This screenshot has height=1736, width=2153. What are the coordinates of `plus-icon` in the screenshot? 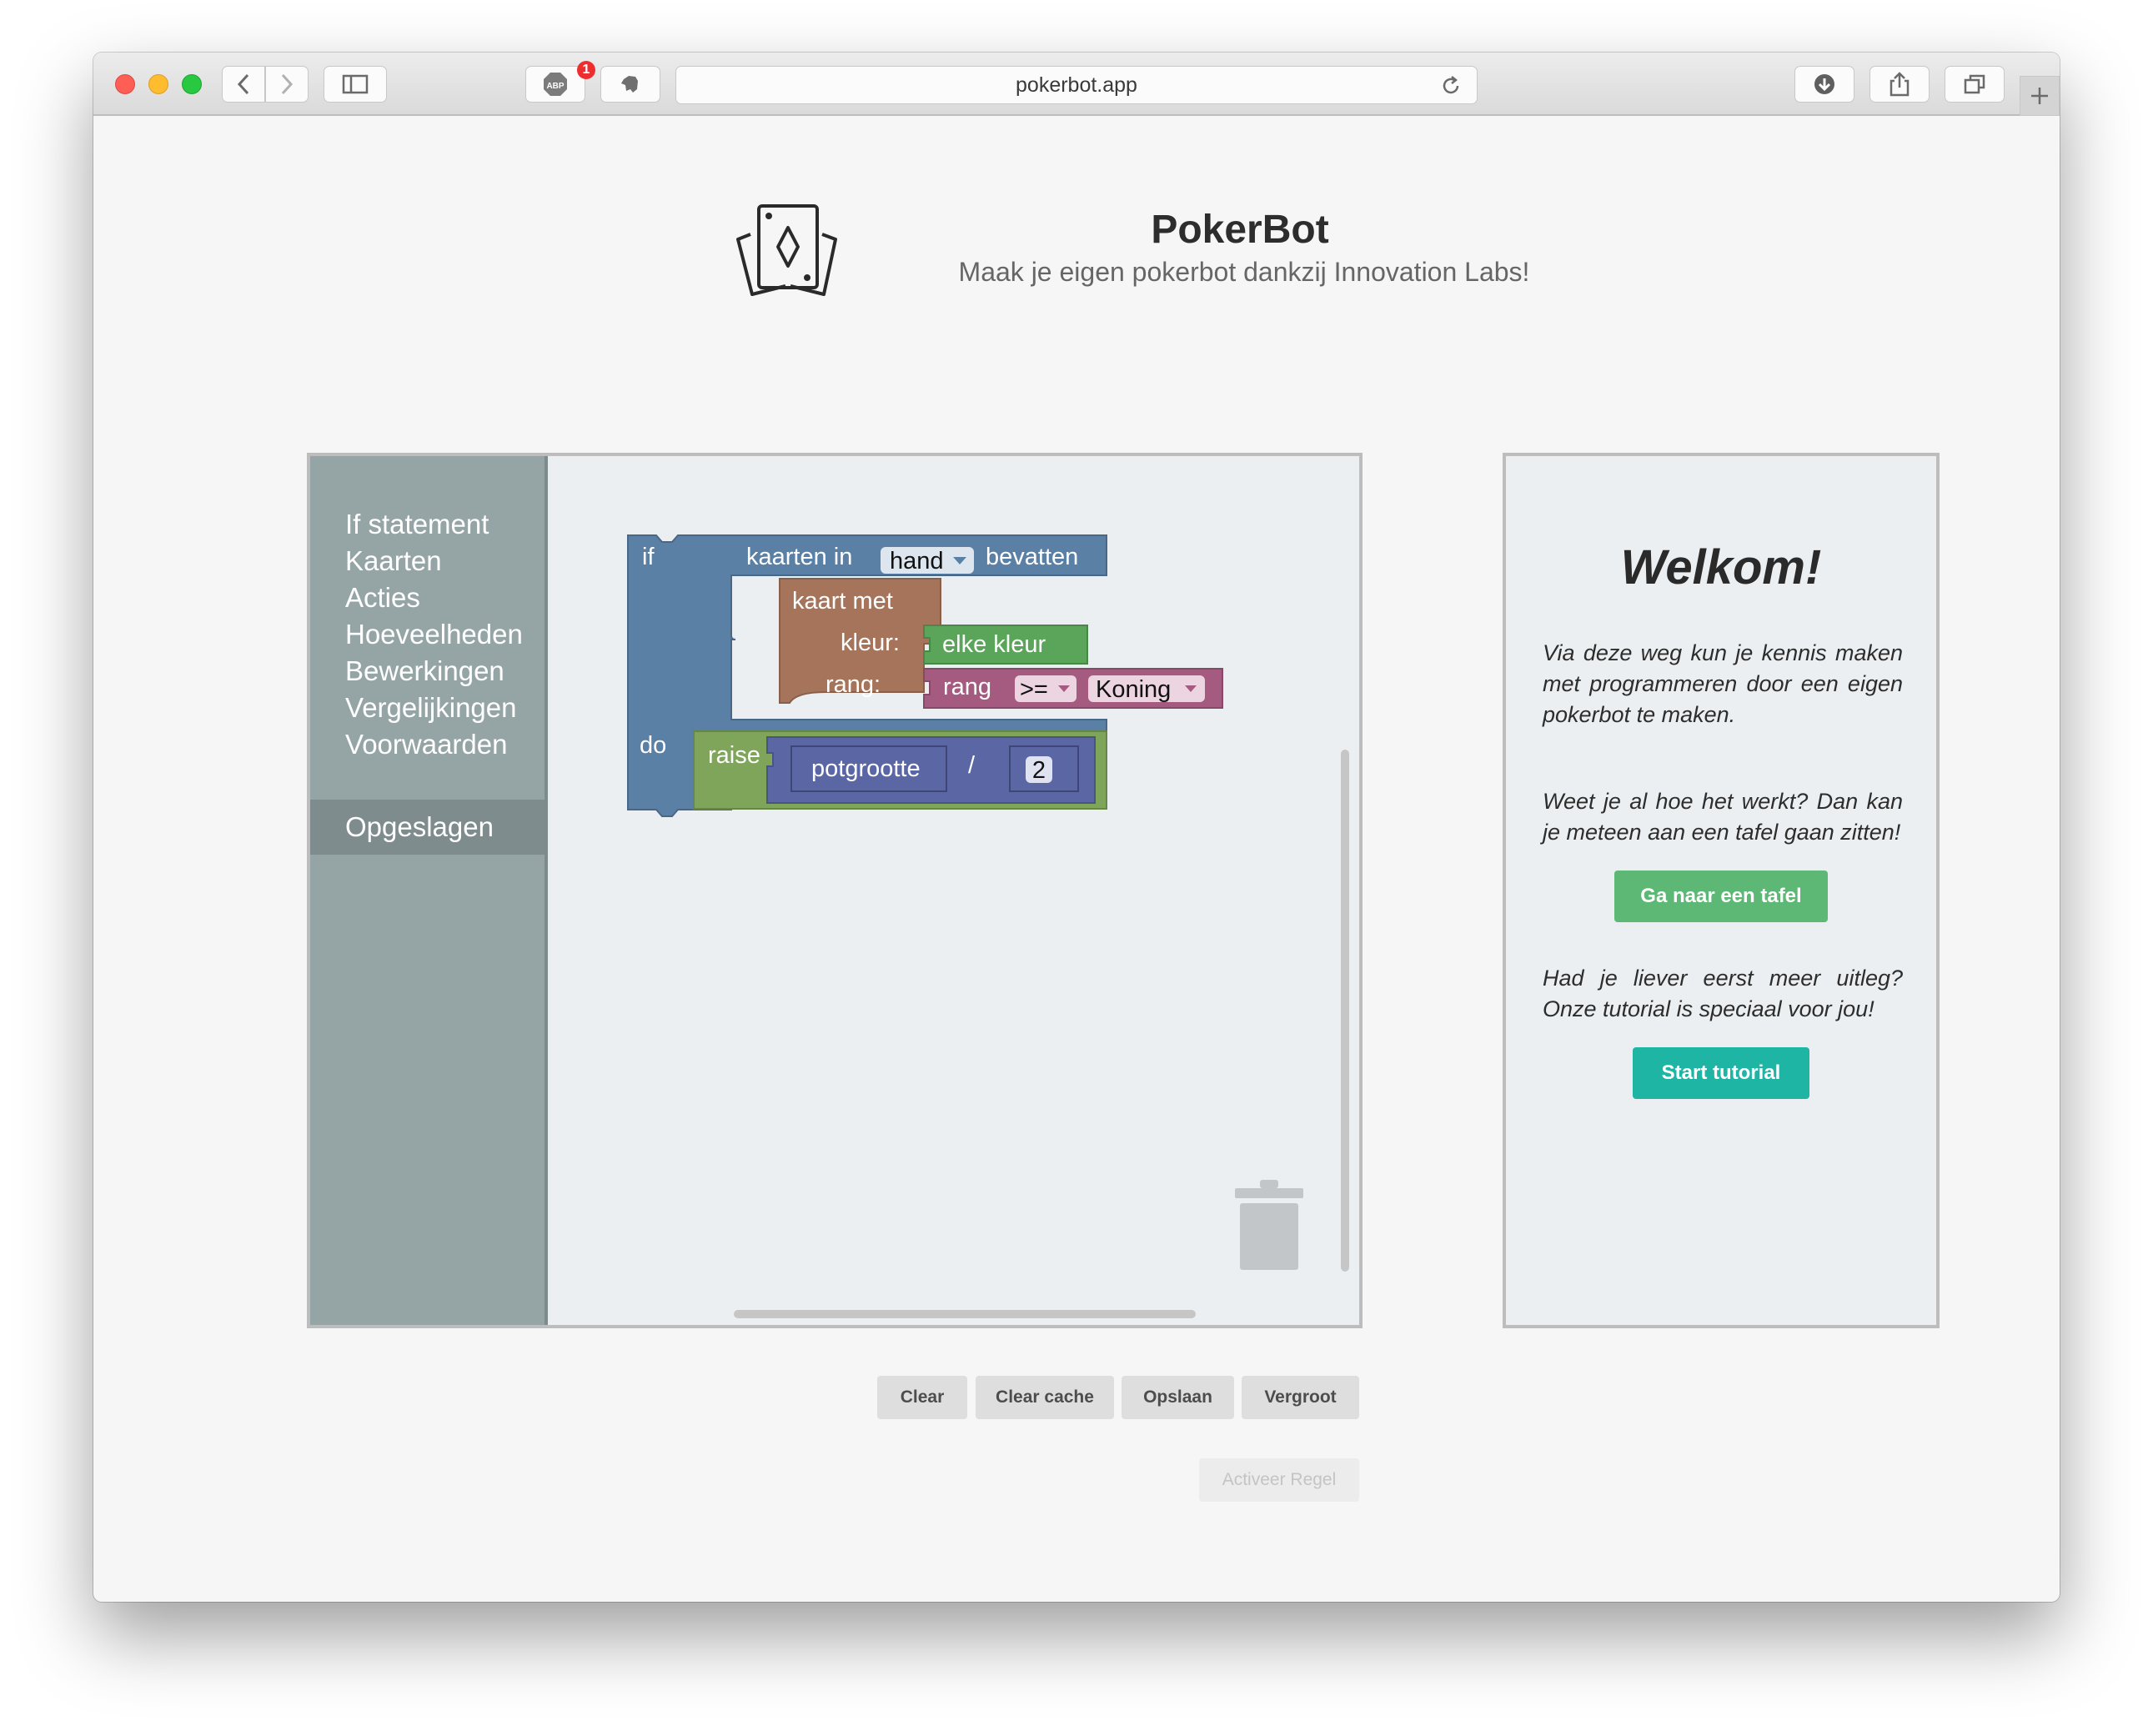 It's located at (2039, 96).